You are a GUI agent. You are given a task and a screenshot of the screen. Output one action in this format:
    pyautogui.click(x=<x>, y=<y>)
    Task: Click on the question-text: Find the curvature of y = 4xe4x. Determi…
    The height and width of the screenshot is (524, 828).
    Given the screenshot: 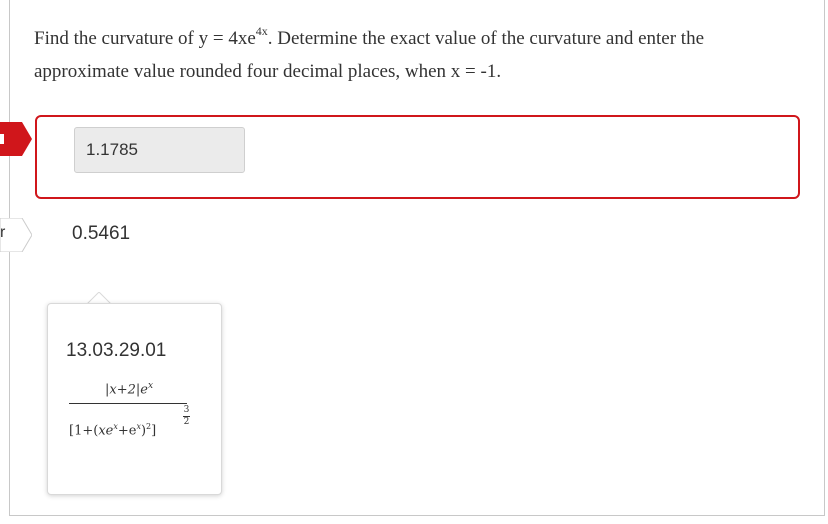 What is the action you would take?
    pyautogui.click(x=369, y=52)
    